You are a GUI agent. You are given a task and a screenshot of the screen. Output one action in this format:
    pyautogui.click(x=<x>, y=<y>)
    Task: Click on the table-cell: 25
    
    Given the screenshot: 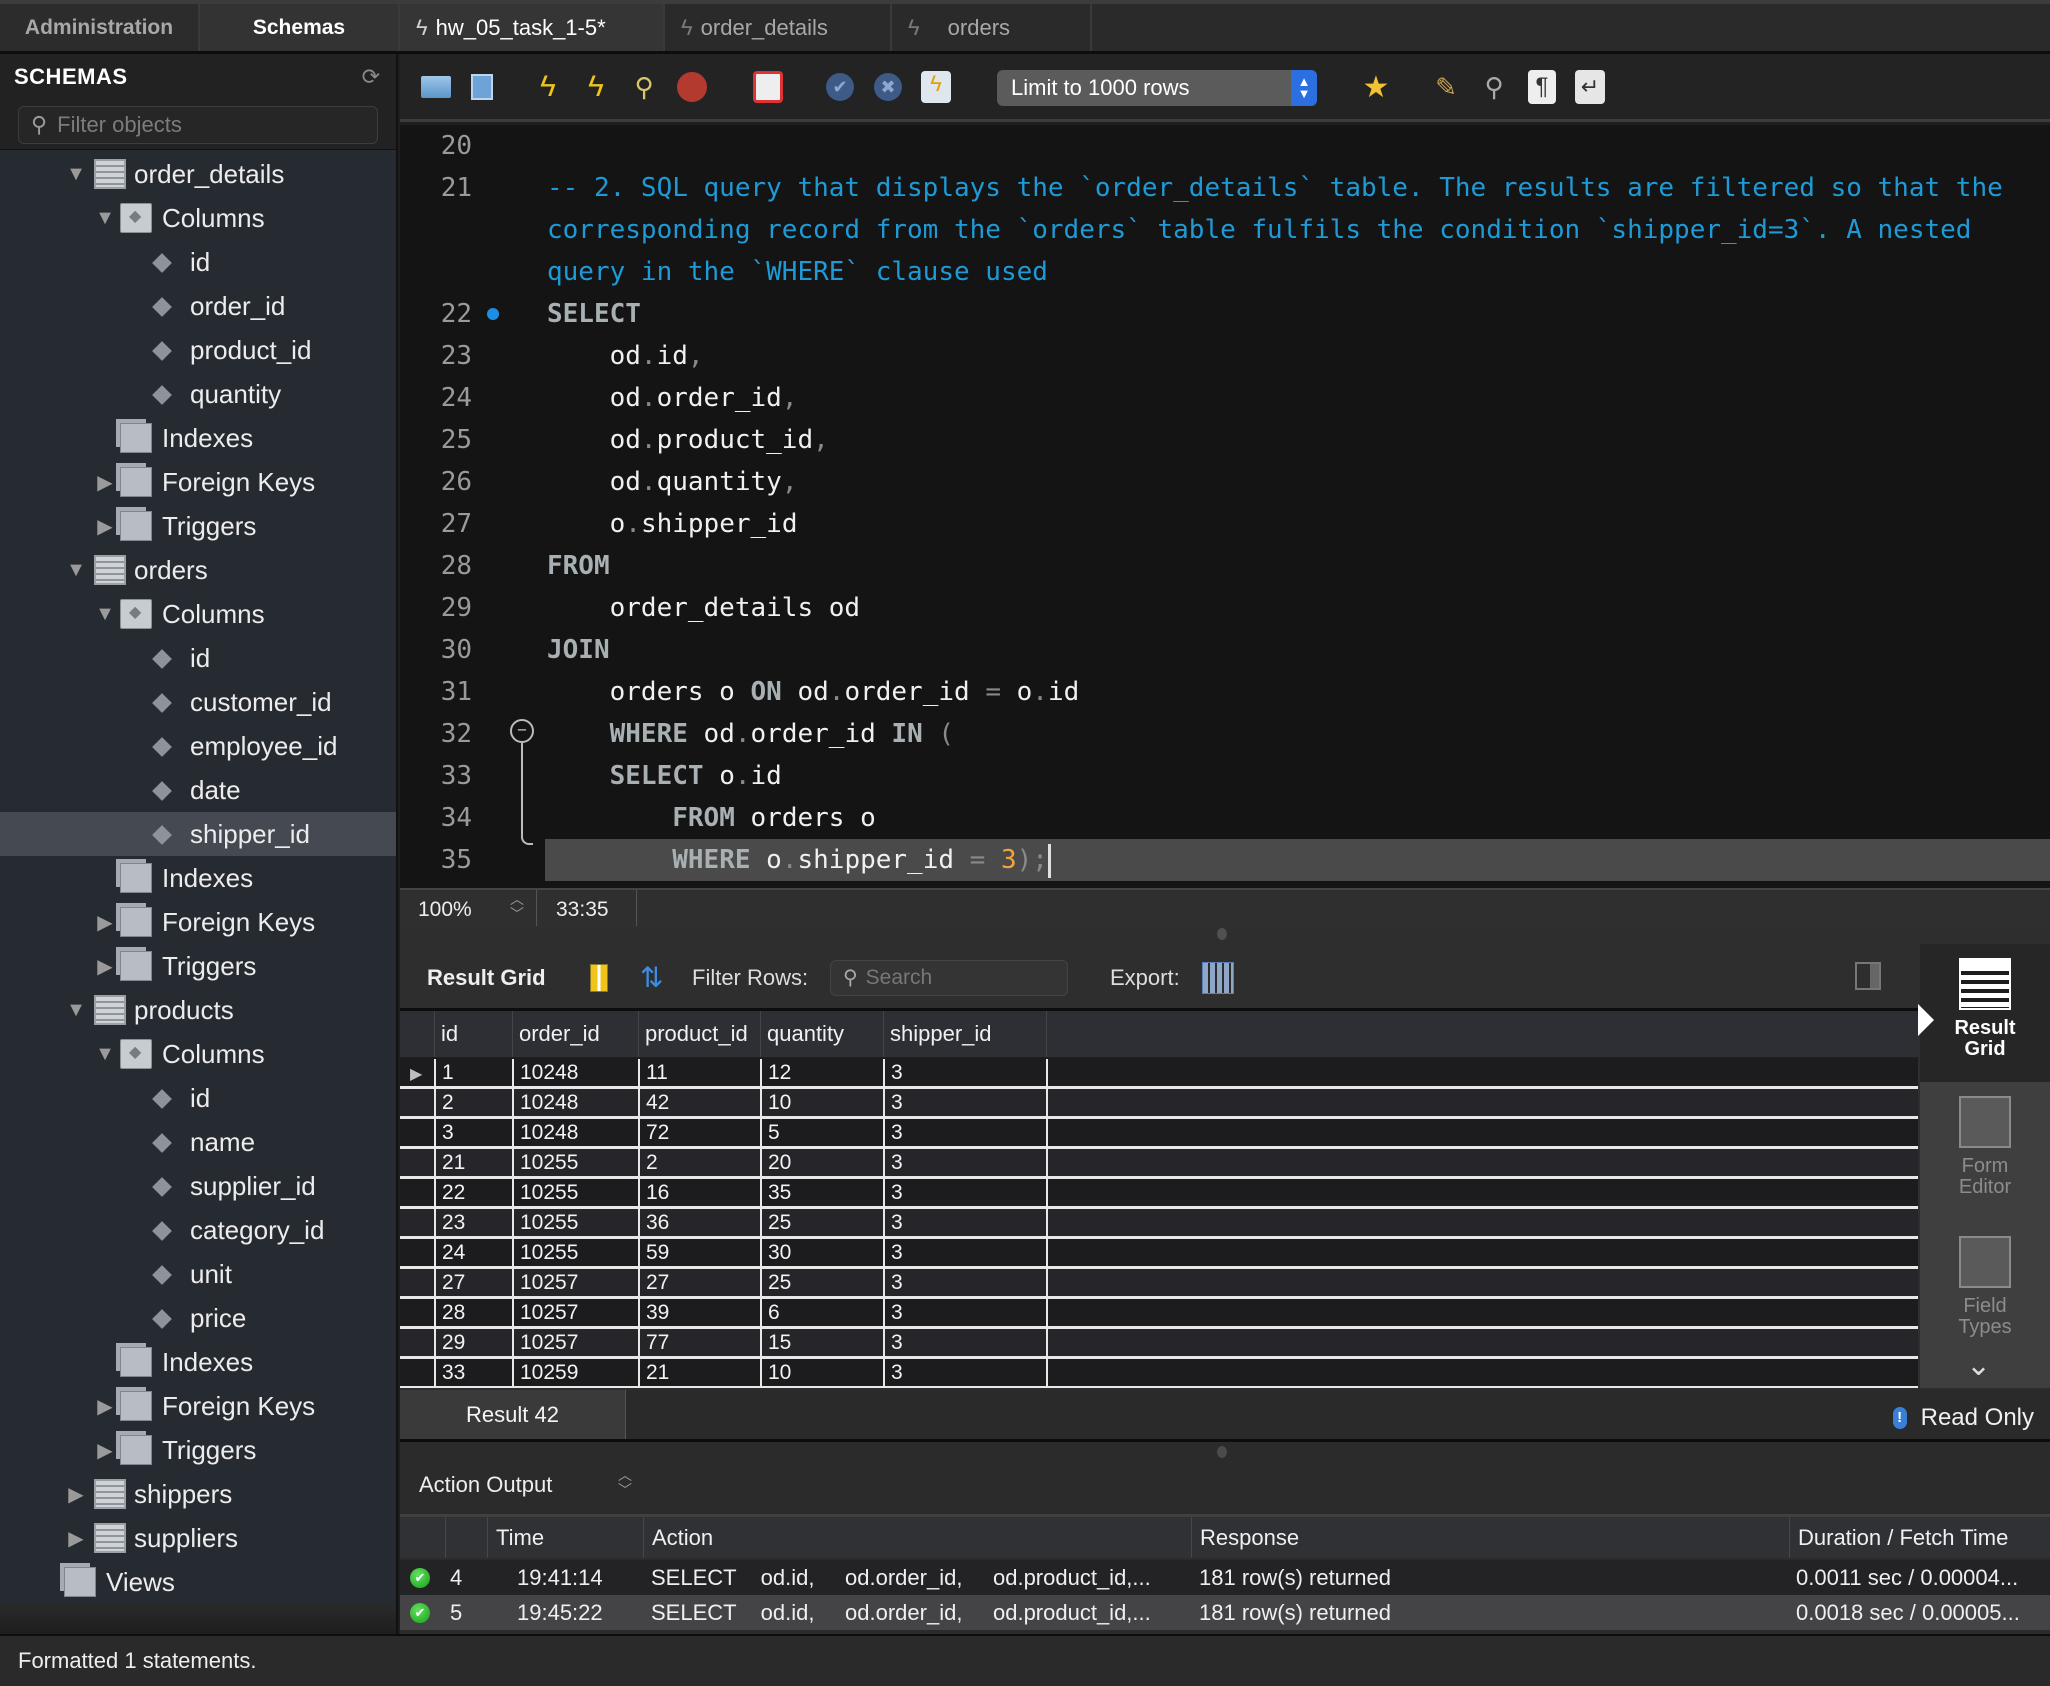 What is the action you would take?
    pyautogui.click(x=821, y=1282)
    